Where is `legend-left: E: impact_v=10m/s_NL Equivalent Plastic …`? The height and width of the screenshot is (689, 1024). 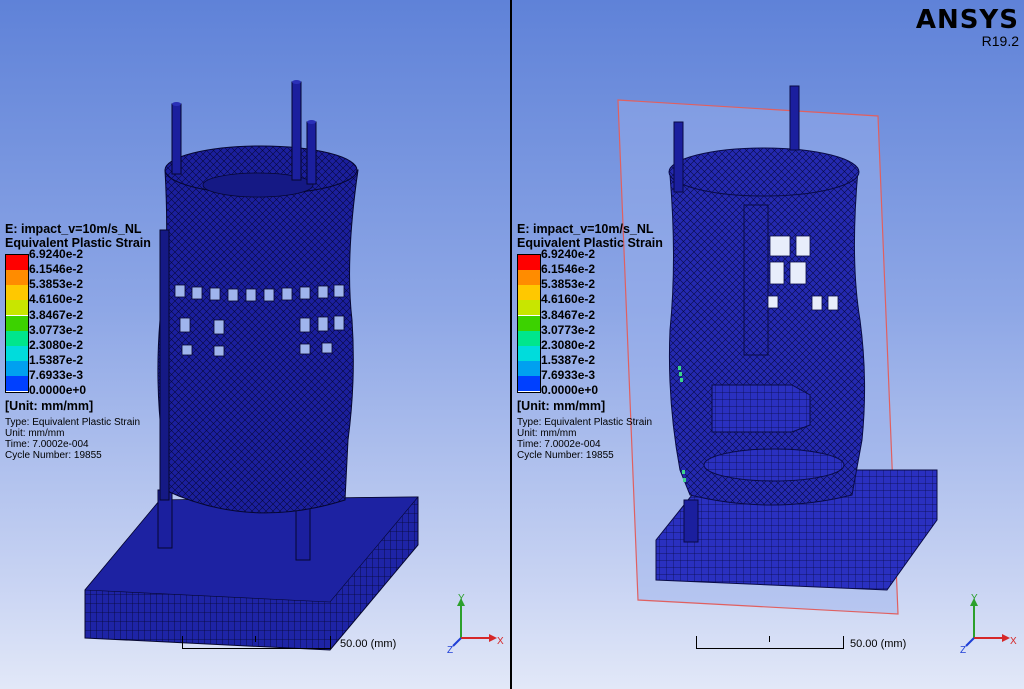
legend-left: E: impact_v=10m/s_NL Equivalent Plastic … is located at coordinates (78, 341).